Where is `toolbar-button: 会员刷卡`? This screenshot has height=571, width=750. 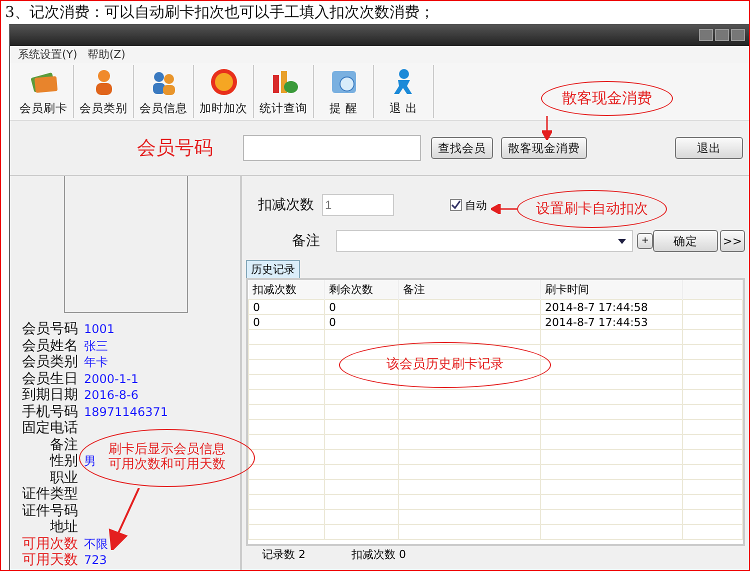 toolbar-button: 会员刷卡 is located at coordinates (44, 91).